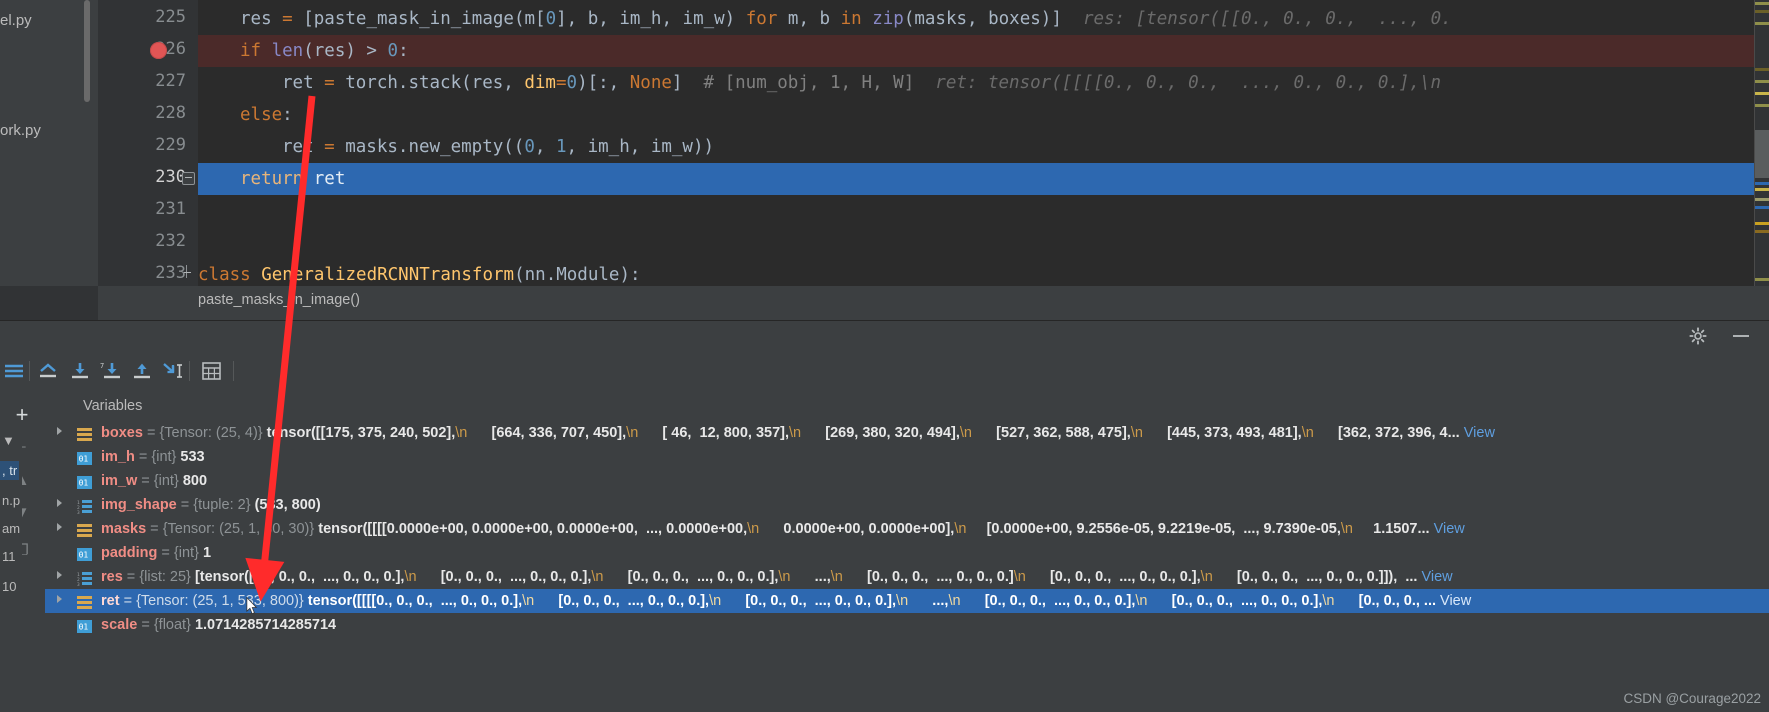 The image size is (1769, 712). Describe the element at coordinates (907, 481) in the screenshot. I see `variable-row: 01 im_w = {int} 800` at that location.